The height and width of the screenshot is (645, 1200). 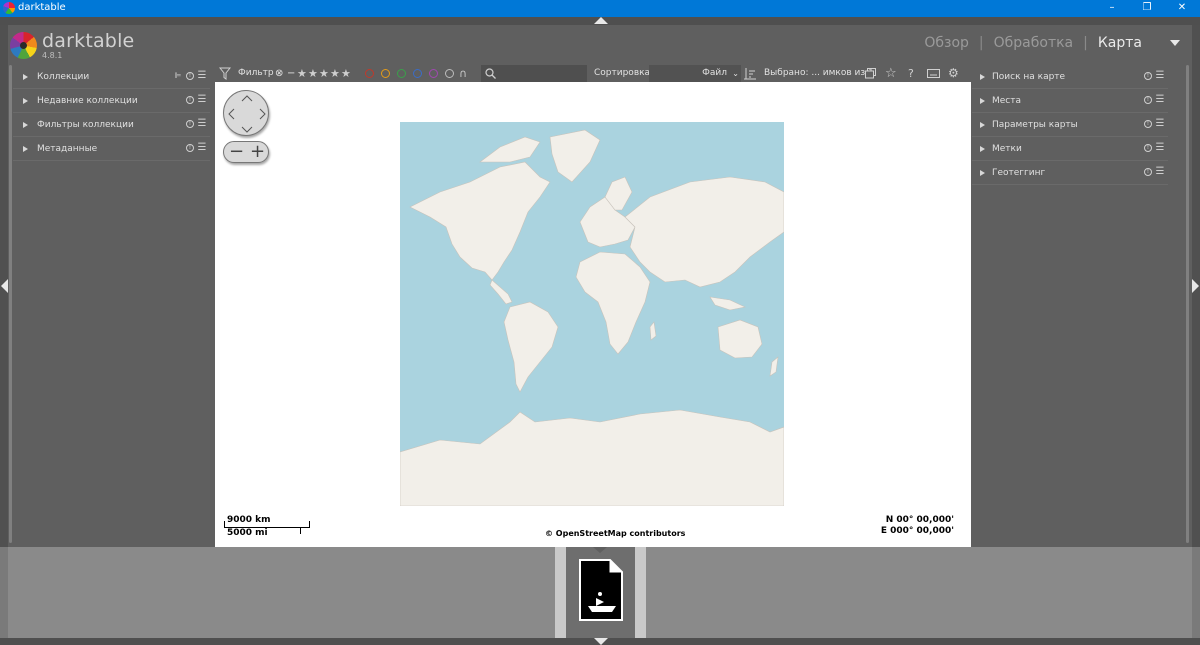 What do you see at coordinates (933, 73) in the screenshot?
I see `keyboard-shortcuts-icon` at bounding box center [933, 73].